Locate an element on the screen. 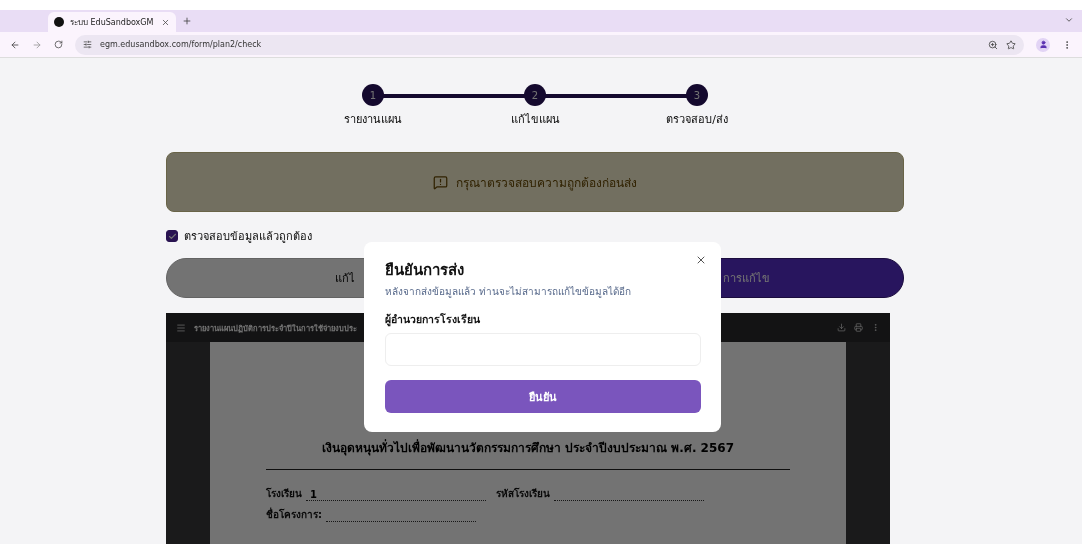 This screenshot has height=544, width=1082. alert-text: กรุณาตรวจสอบความถูกต้องก่อนส่ง is located at coordinates (546, 183).